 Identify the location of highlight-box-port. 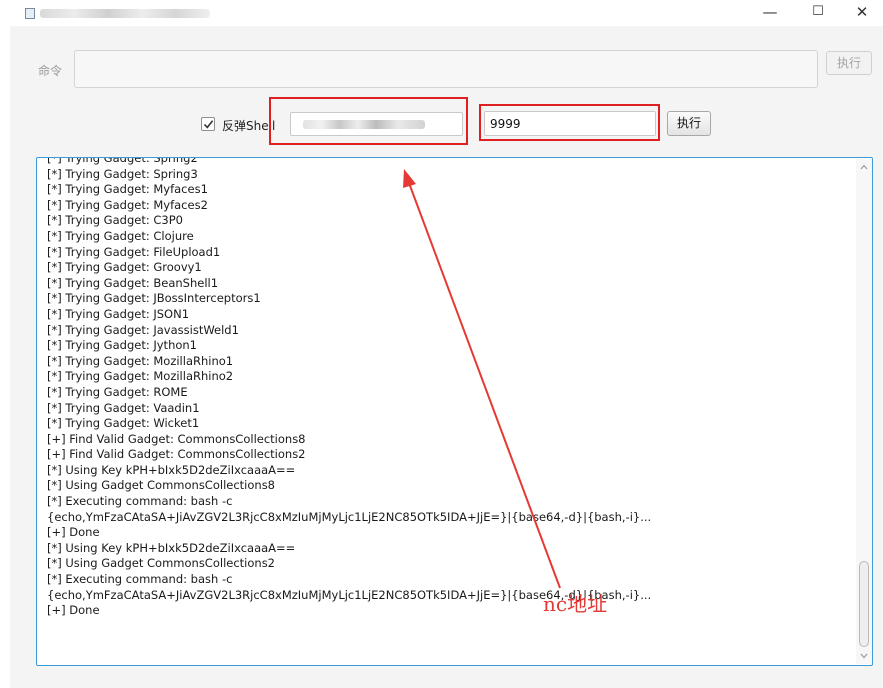
(569, 122).